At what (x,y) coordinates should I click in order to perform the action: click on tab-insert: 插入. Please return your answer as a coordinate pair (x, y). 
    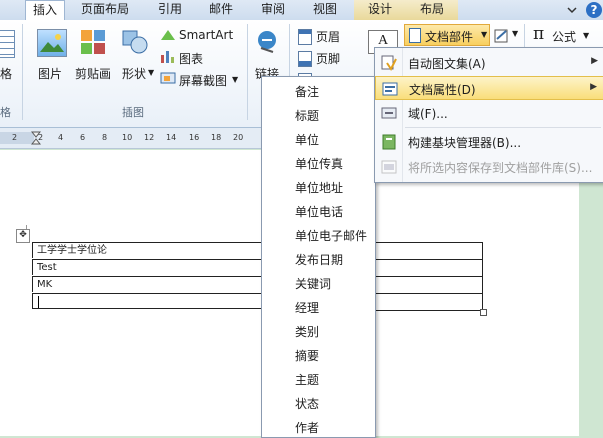
    Looking at the image, I should click on (45, 11).